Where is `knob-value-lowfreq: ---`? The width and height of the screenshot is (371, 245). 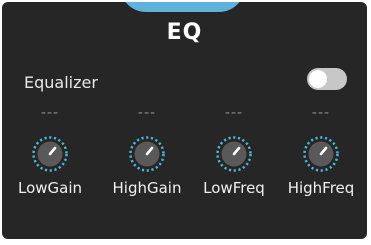
knob-value-lowfreq: --- is located at coordinates (234, 113).